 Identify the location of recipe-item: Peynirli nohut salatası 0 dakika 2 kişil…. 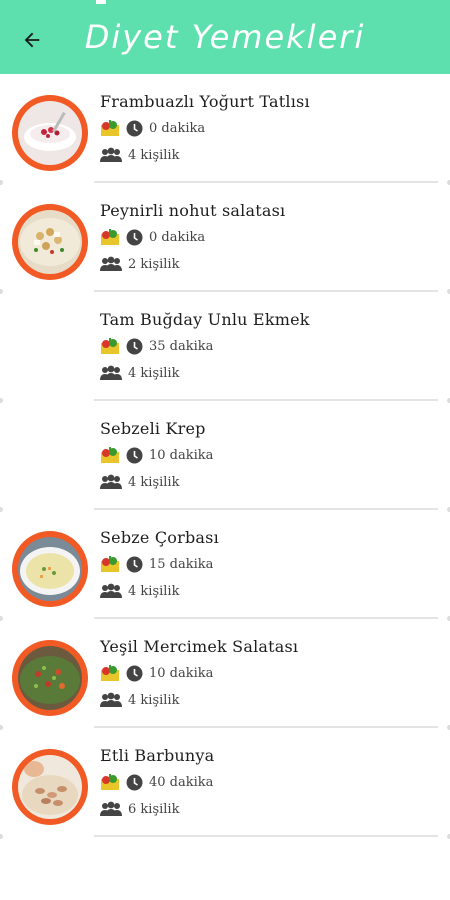
(225, 238).